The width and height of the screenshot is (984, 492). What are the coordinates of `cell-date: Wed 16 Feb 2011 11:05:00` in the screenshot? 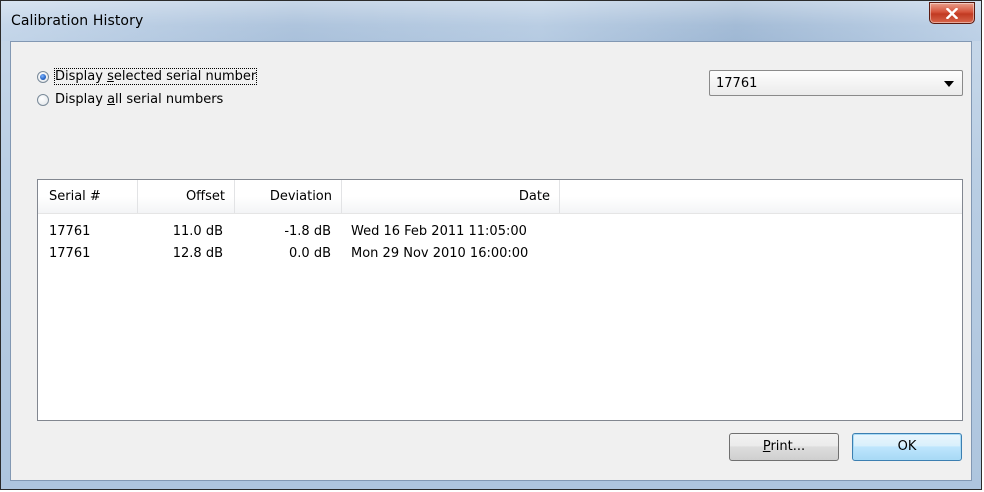 It's located at (439, 231).